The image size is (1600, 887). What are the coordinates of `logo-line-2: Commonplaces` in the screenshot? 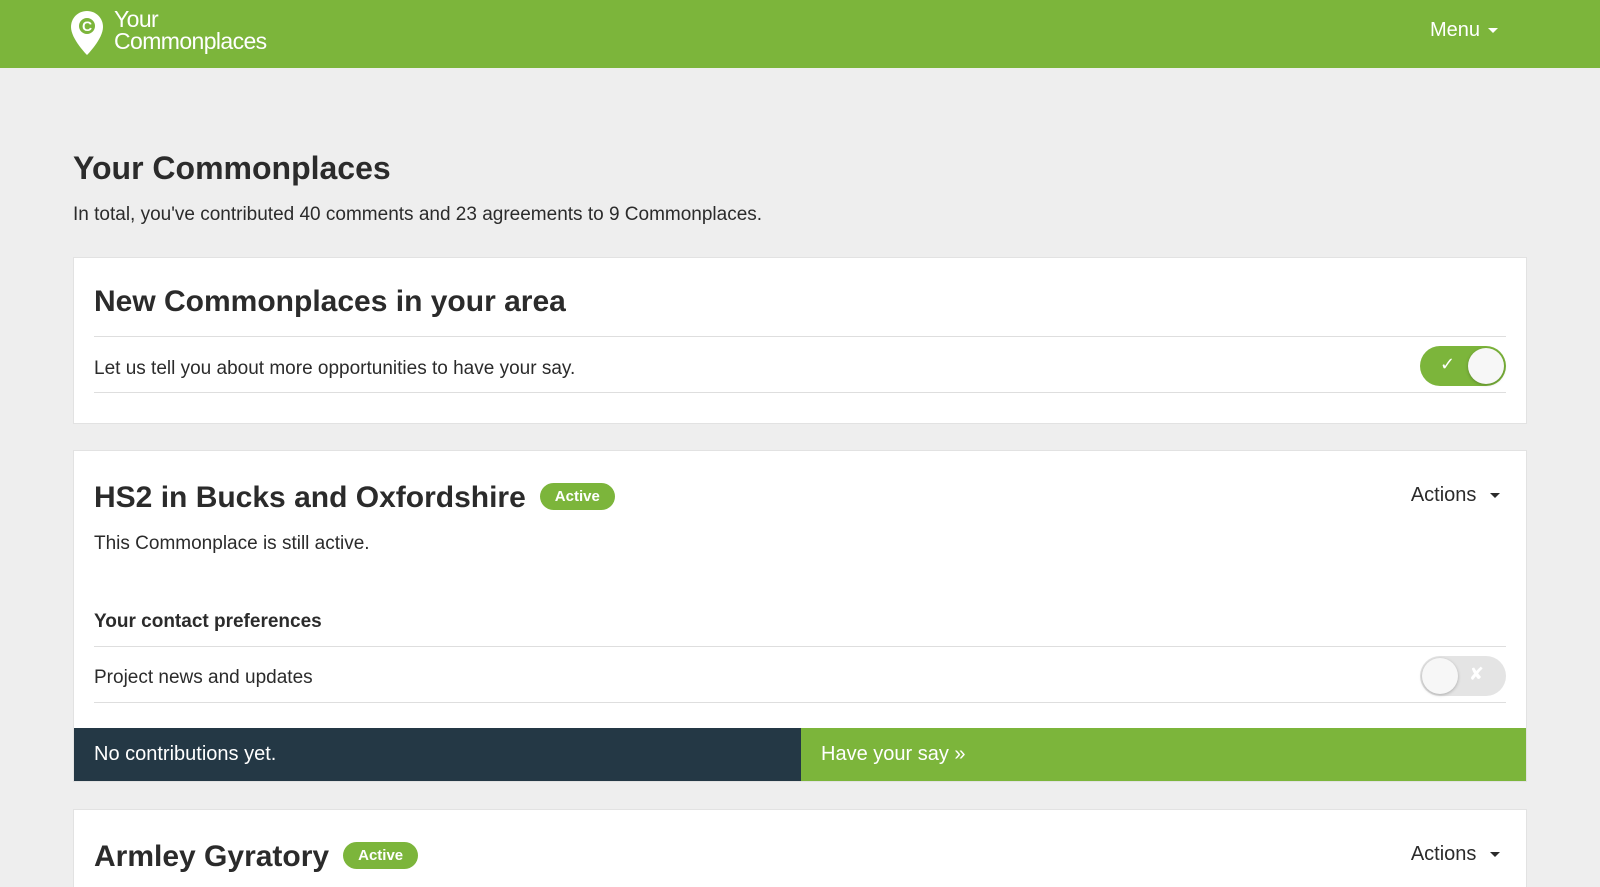 It's located at (190, 41).